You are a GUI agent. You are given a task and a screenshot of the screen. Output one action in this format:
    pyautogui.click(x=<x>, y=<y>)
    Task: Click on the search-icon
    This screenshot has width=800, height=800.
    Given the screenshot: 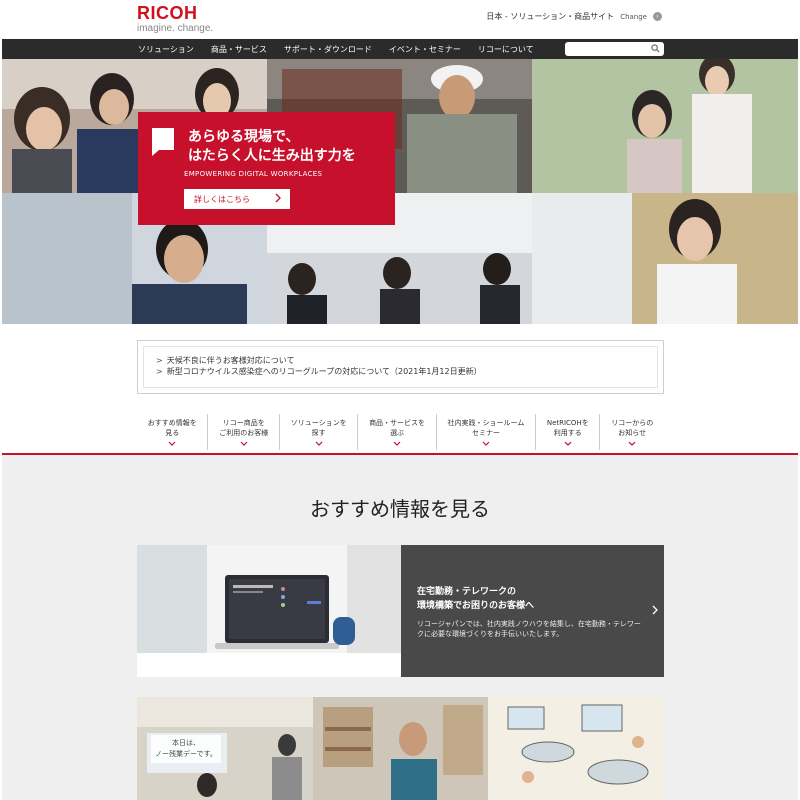 What is the action you would take?
    pyautogui.click(x=655, y=48)
    